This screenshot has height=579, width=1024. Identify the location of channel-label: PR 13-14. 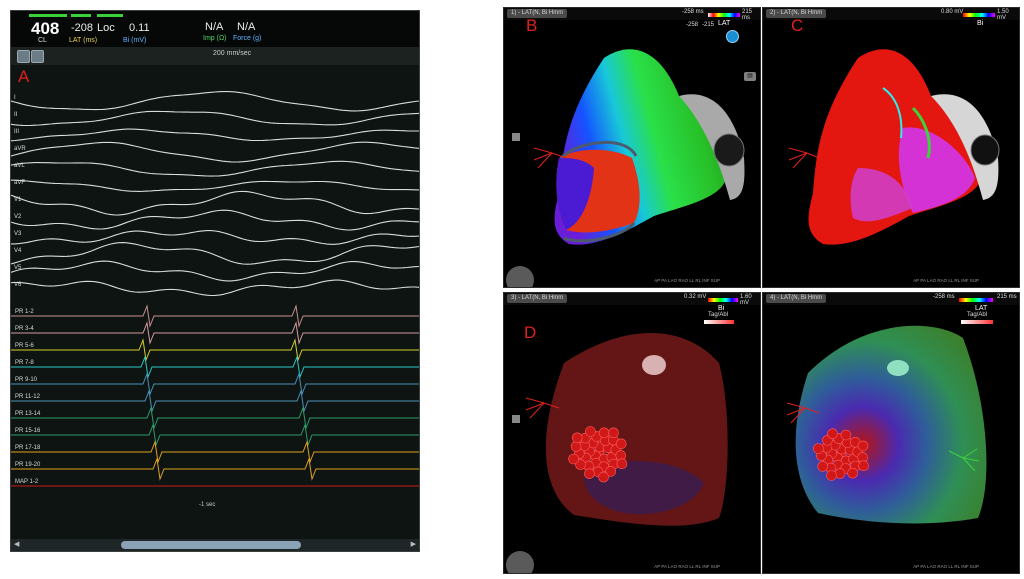
(28, 414).